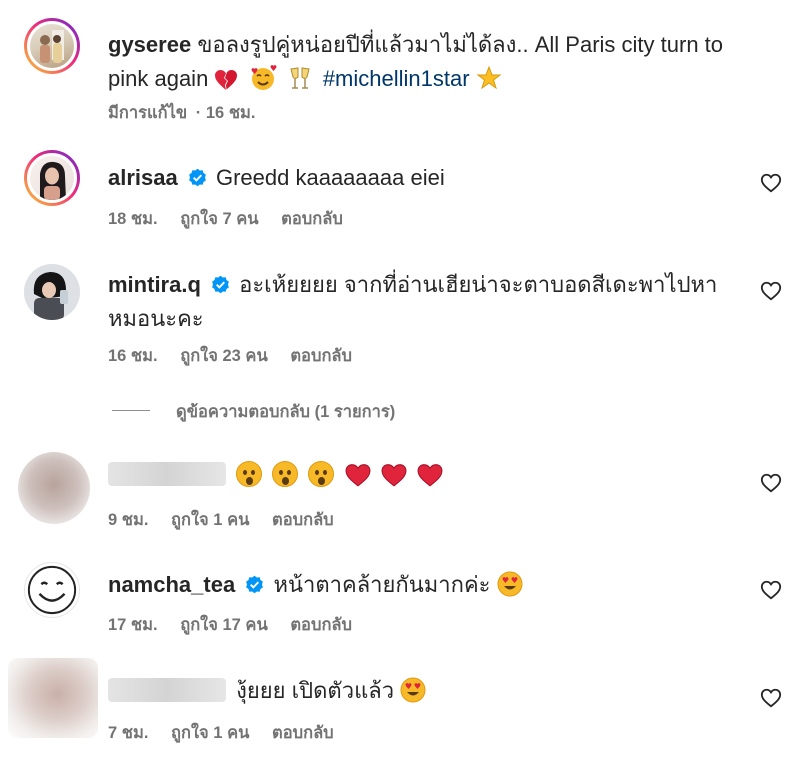 This screenshot has width=800, height=779. I want to click on likes-count: ถูกใจ 17 คน, so click(224, 625).